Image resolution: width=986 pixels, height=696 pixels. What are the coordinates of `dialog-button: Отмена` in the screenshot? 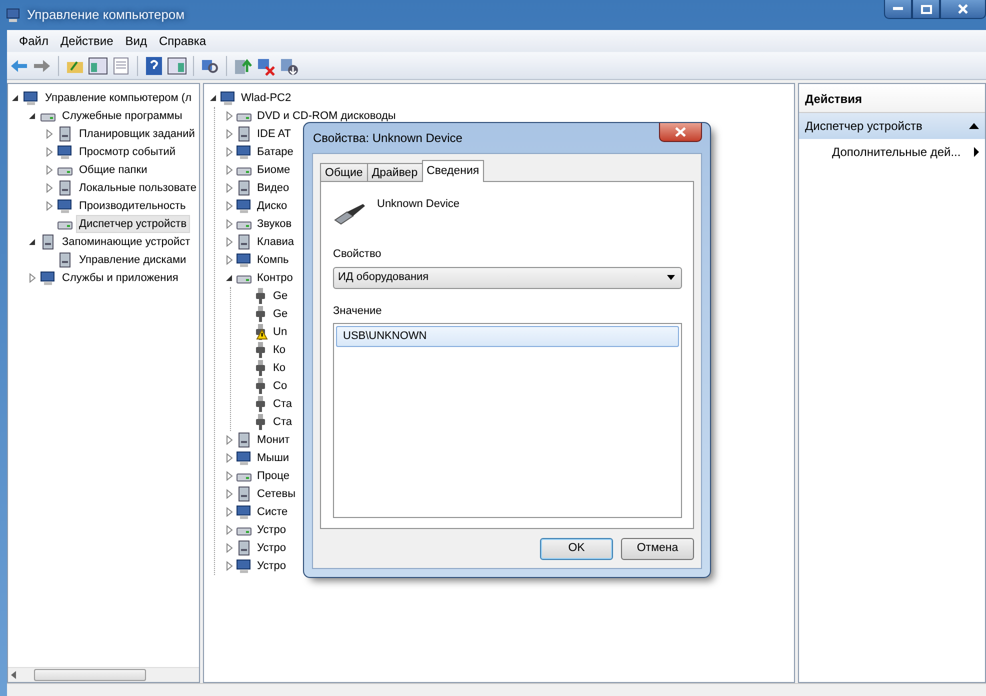 It's located at (657, 549).